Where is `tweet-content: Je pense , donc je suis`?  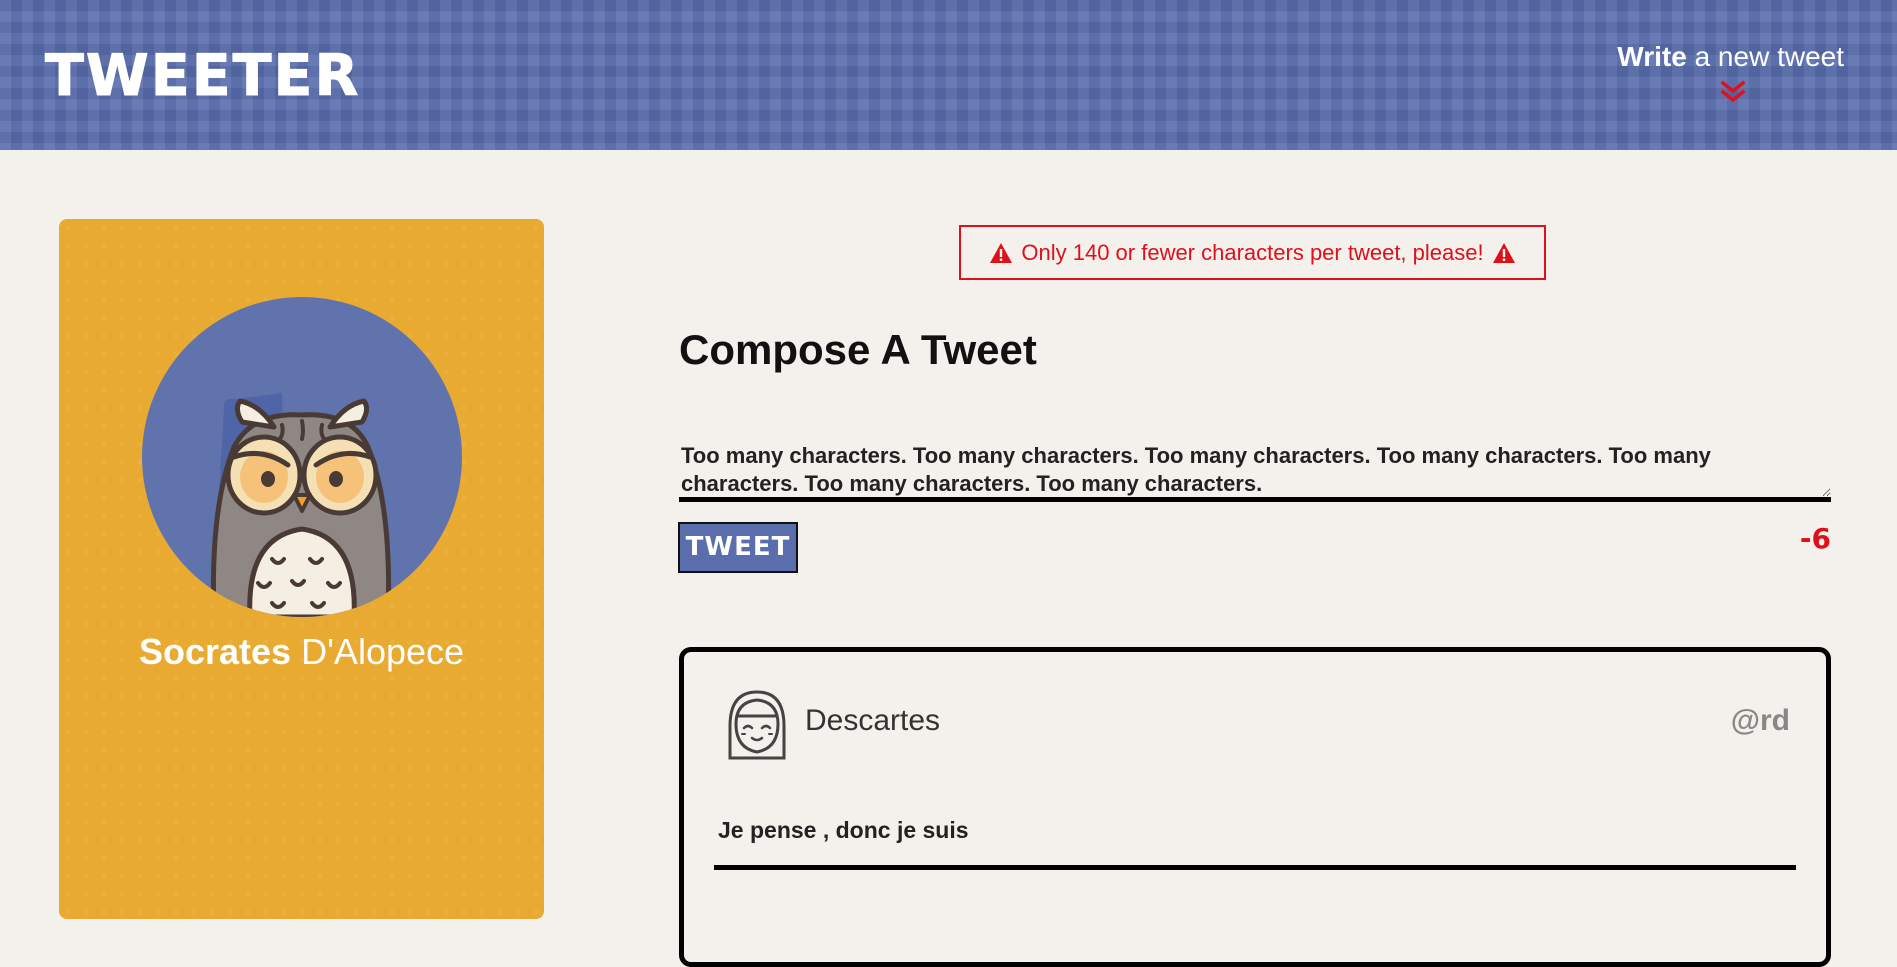 tweet-content: Je pense , donc je suis is located at coordinates (843, 830).